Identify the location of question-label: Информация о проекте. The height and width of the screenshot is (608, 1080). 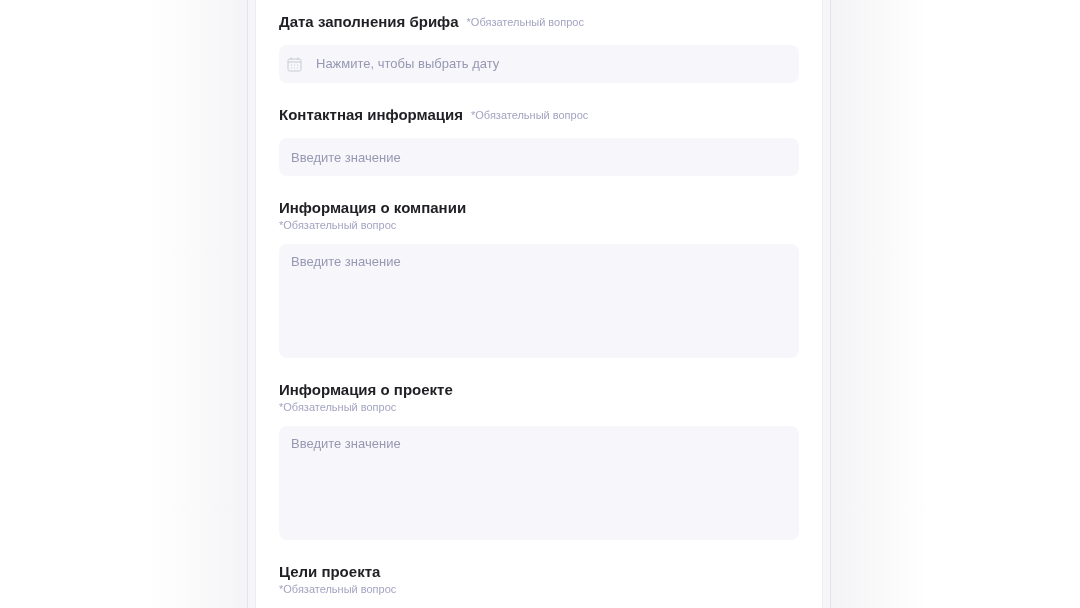
(366, 390).